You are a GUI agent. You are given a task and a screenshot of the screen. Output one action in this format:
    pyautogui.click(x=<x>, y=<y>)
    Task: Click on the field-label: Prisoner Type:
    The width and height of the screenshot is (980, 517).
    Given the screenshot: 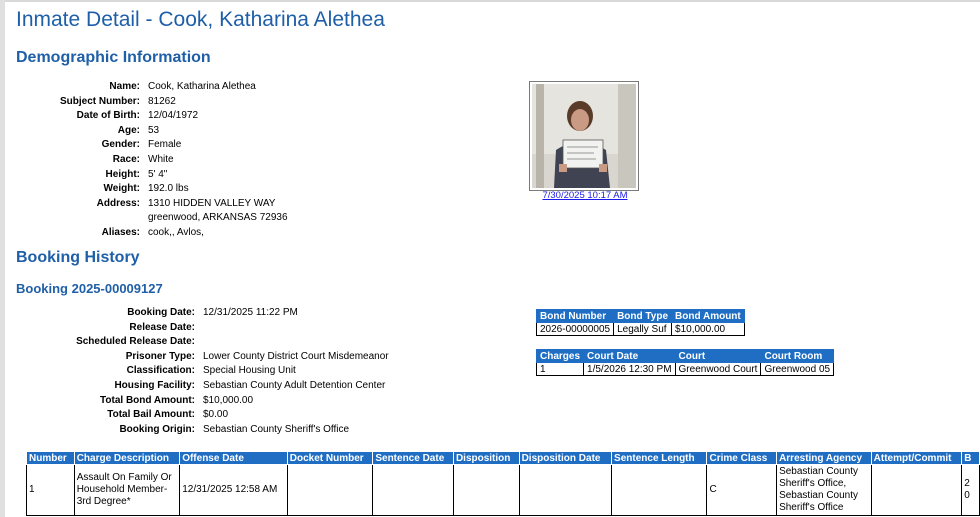 What is the action you would take?
    pyautogui.click(x=160, y=356)
    